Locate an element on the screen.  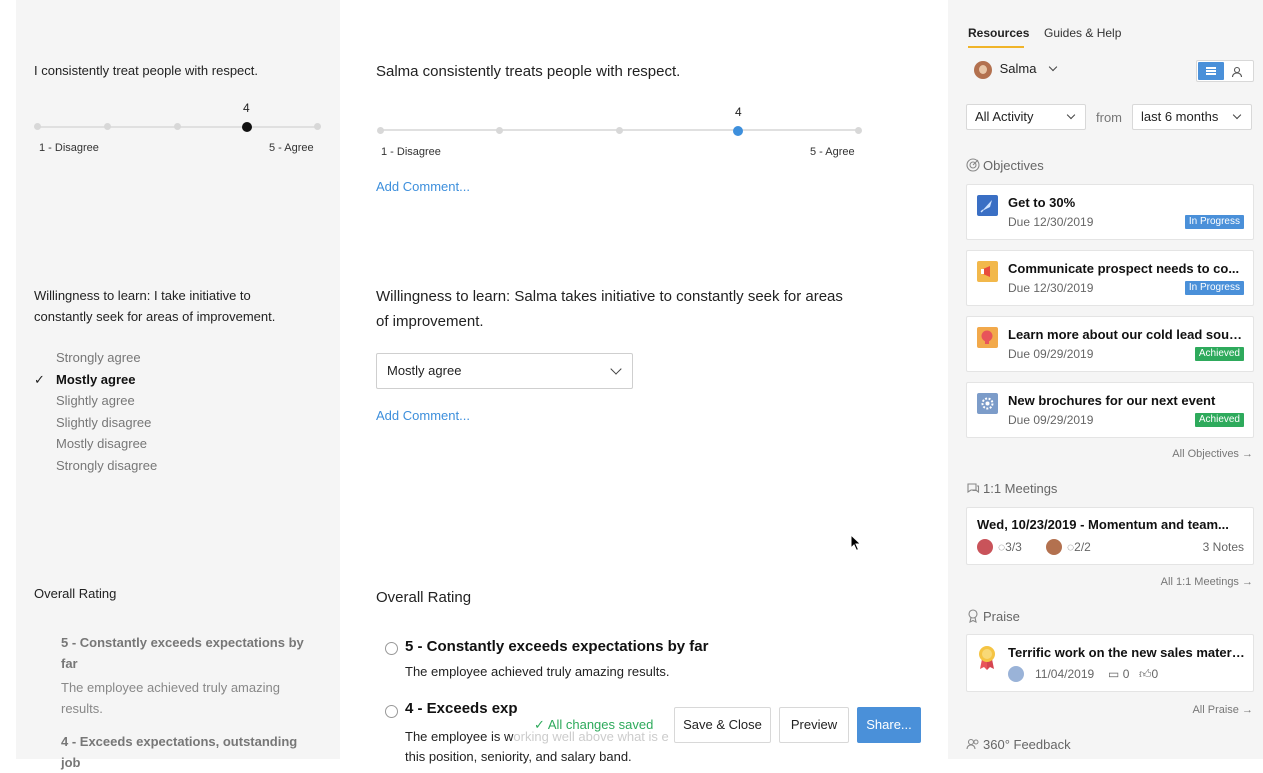
self-option: Slightly disagree is located at coordinates (104, 422).